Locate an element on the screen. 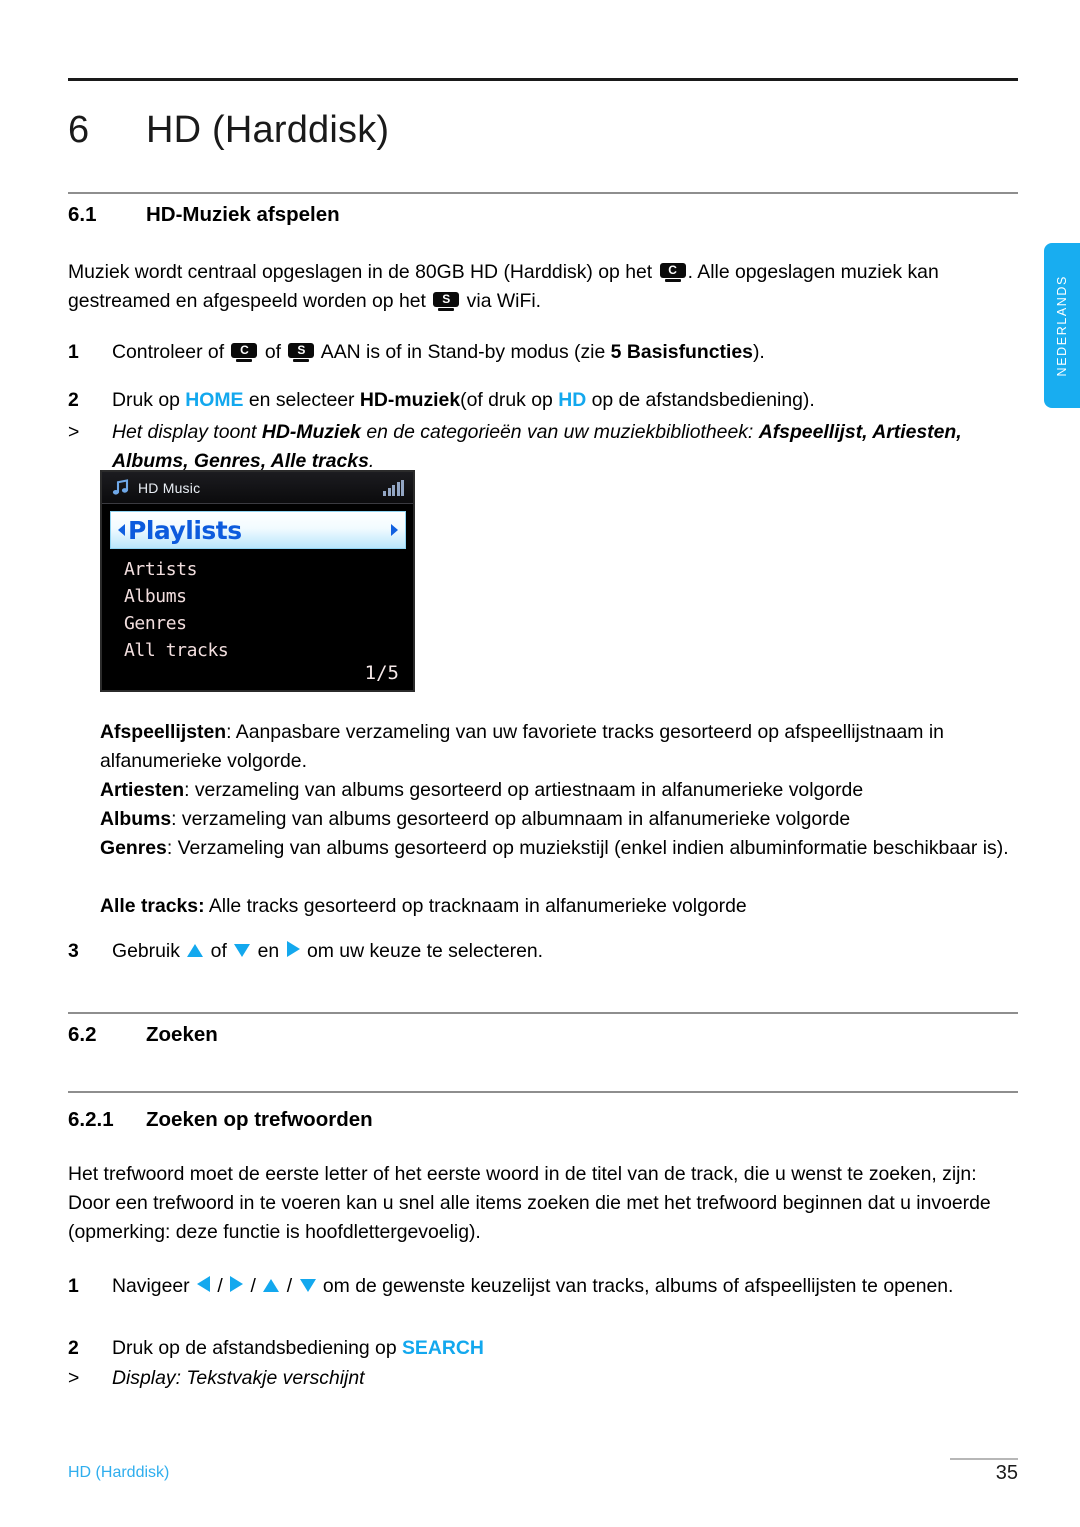  device-selected-label: Playlists is located at coordinates (185, 530).